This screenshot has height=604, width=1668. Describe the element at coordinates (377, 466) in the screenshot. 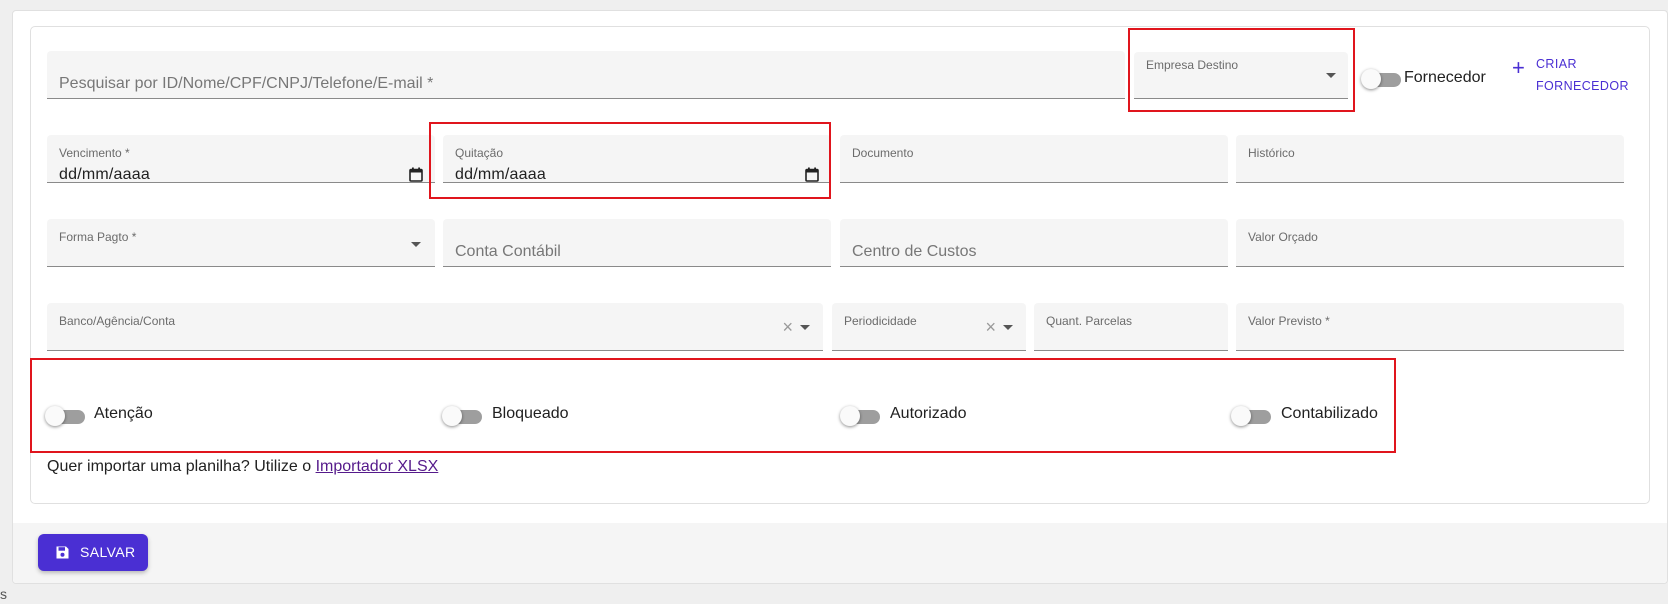

I see `importador-xlsx-link: Importador XLSX` at that location.